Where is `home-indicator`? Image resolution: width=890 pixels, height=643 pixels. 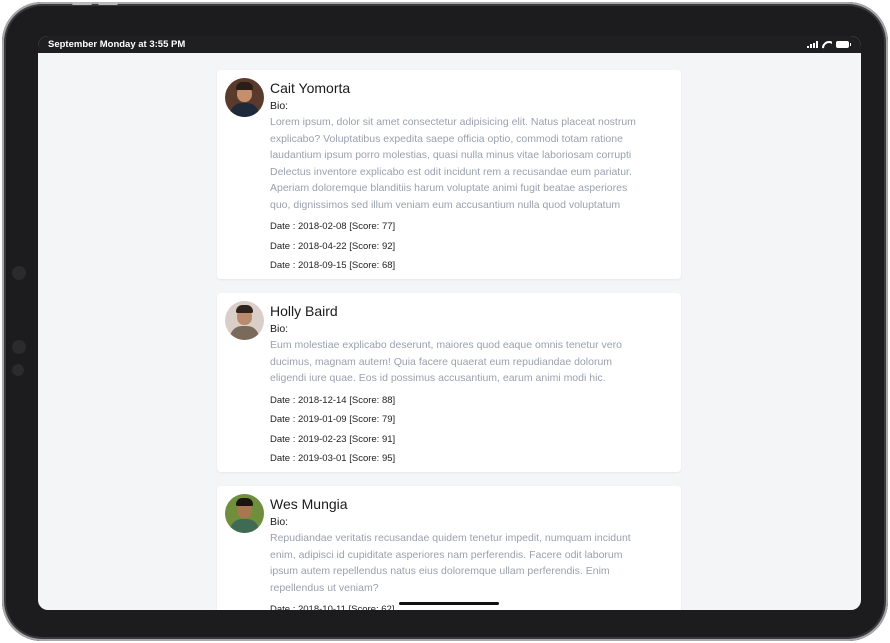 home-indicator is located at coordinates (449, 603).